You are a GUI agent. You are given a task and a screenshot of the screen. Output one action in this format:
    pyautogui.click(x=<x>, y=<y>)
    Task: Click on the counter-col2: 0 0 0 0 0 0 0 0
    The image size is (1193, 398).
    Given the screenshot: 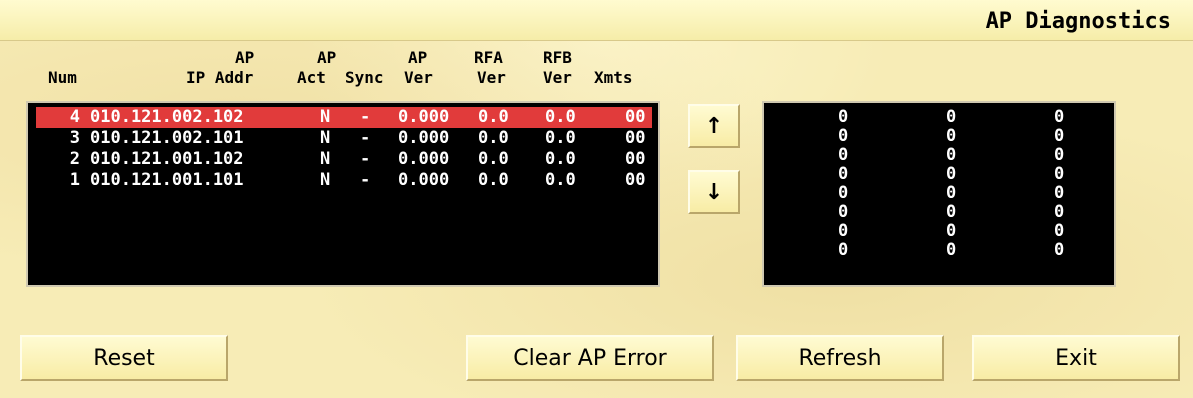 What is the action you would take?
    pyautogui.click(x=951, y=184)
    